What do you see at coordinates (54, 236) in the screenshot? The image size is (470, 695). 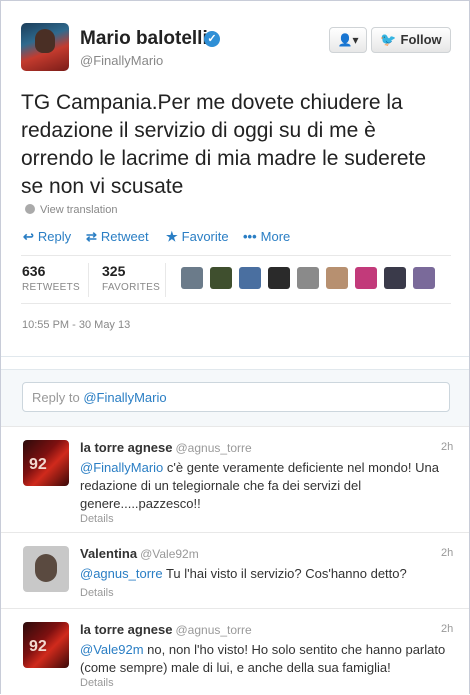 I see `reply-label: Reply` at bounding box center [54, 236].